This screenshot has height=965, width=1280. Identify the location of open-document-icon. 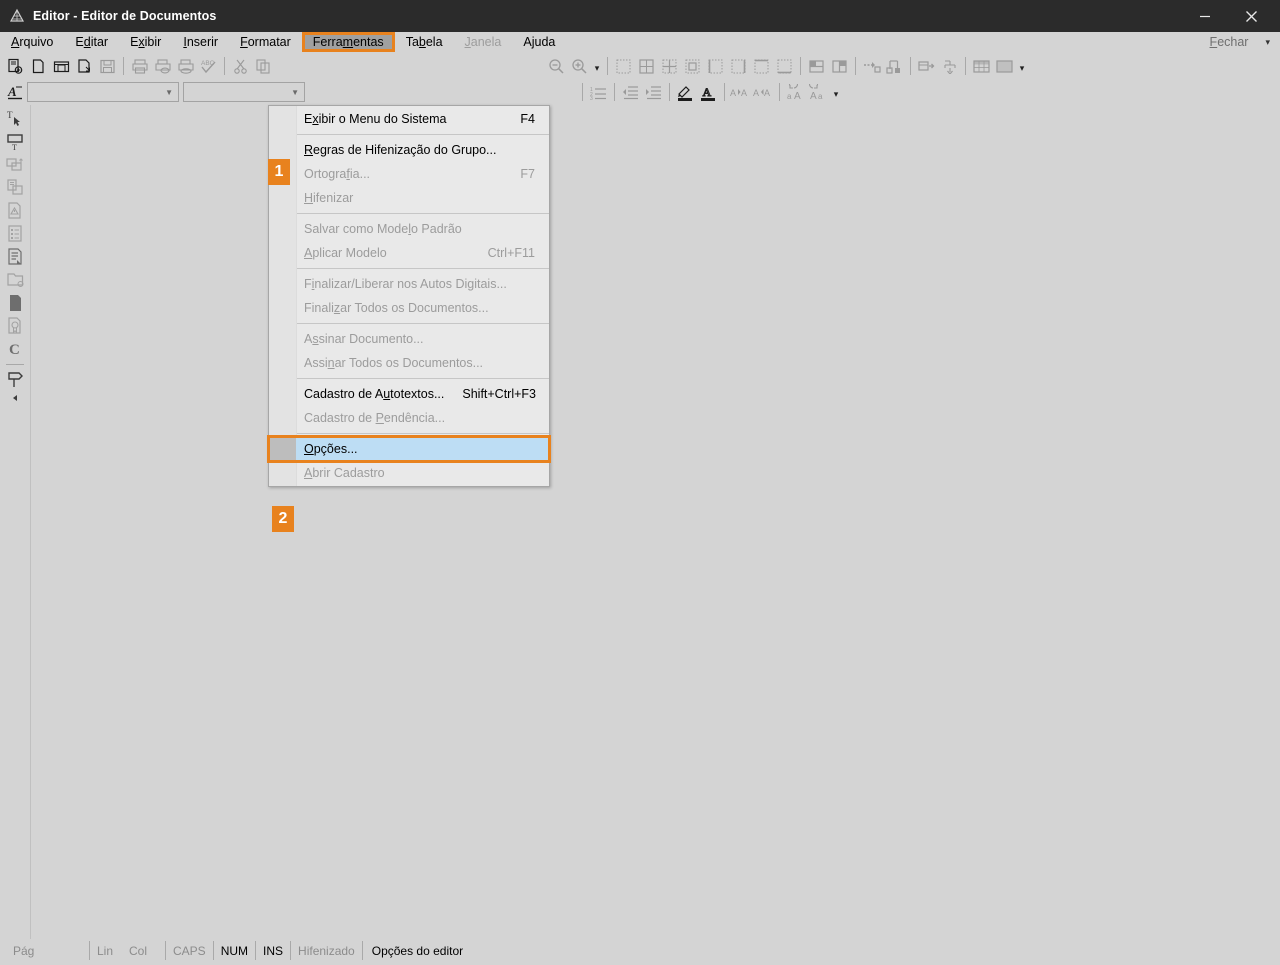
(61, 66).